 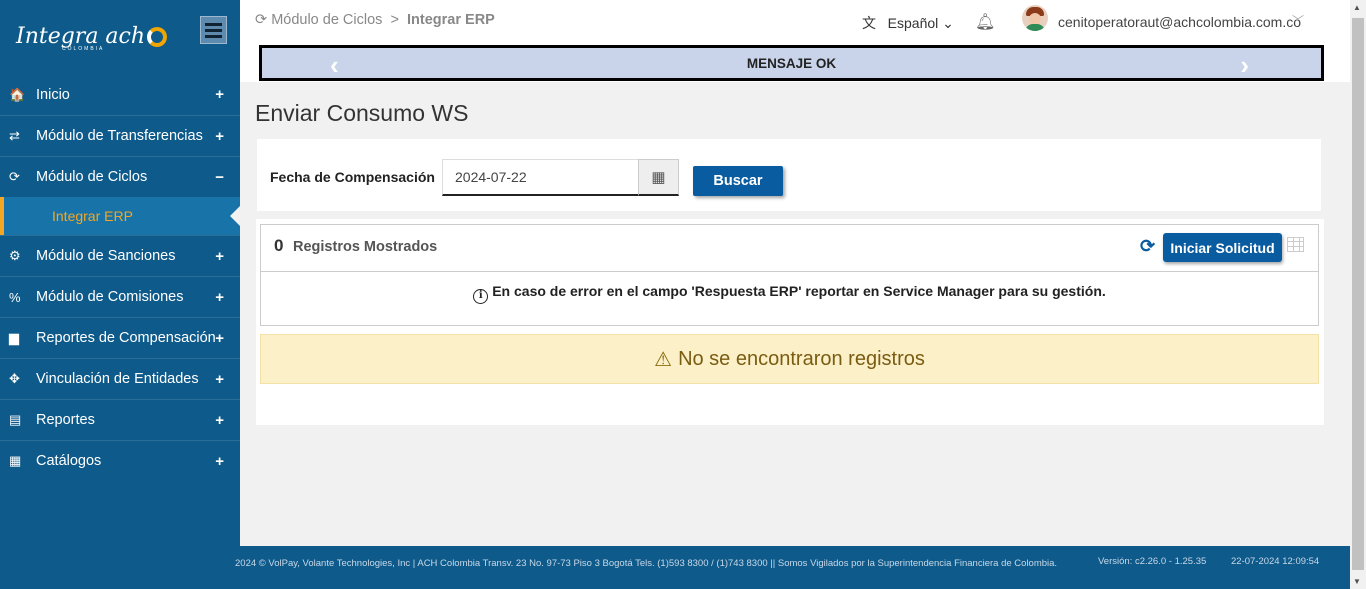 What do you see at coordinates (157, 37) in the screenshot?
I see `logo-ring-icon` at bounding box center [157, 37].